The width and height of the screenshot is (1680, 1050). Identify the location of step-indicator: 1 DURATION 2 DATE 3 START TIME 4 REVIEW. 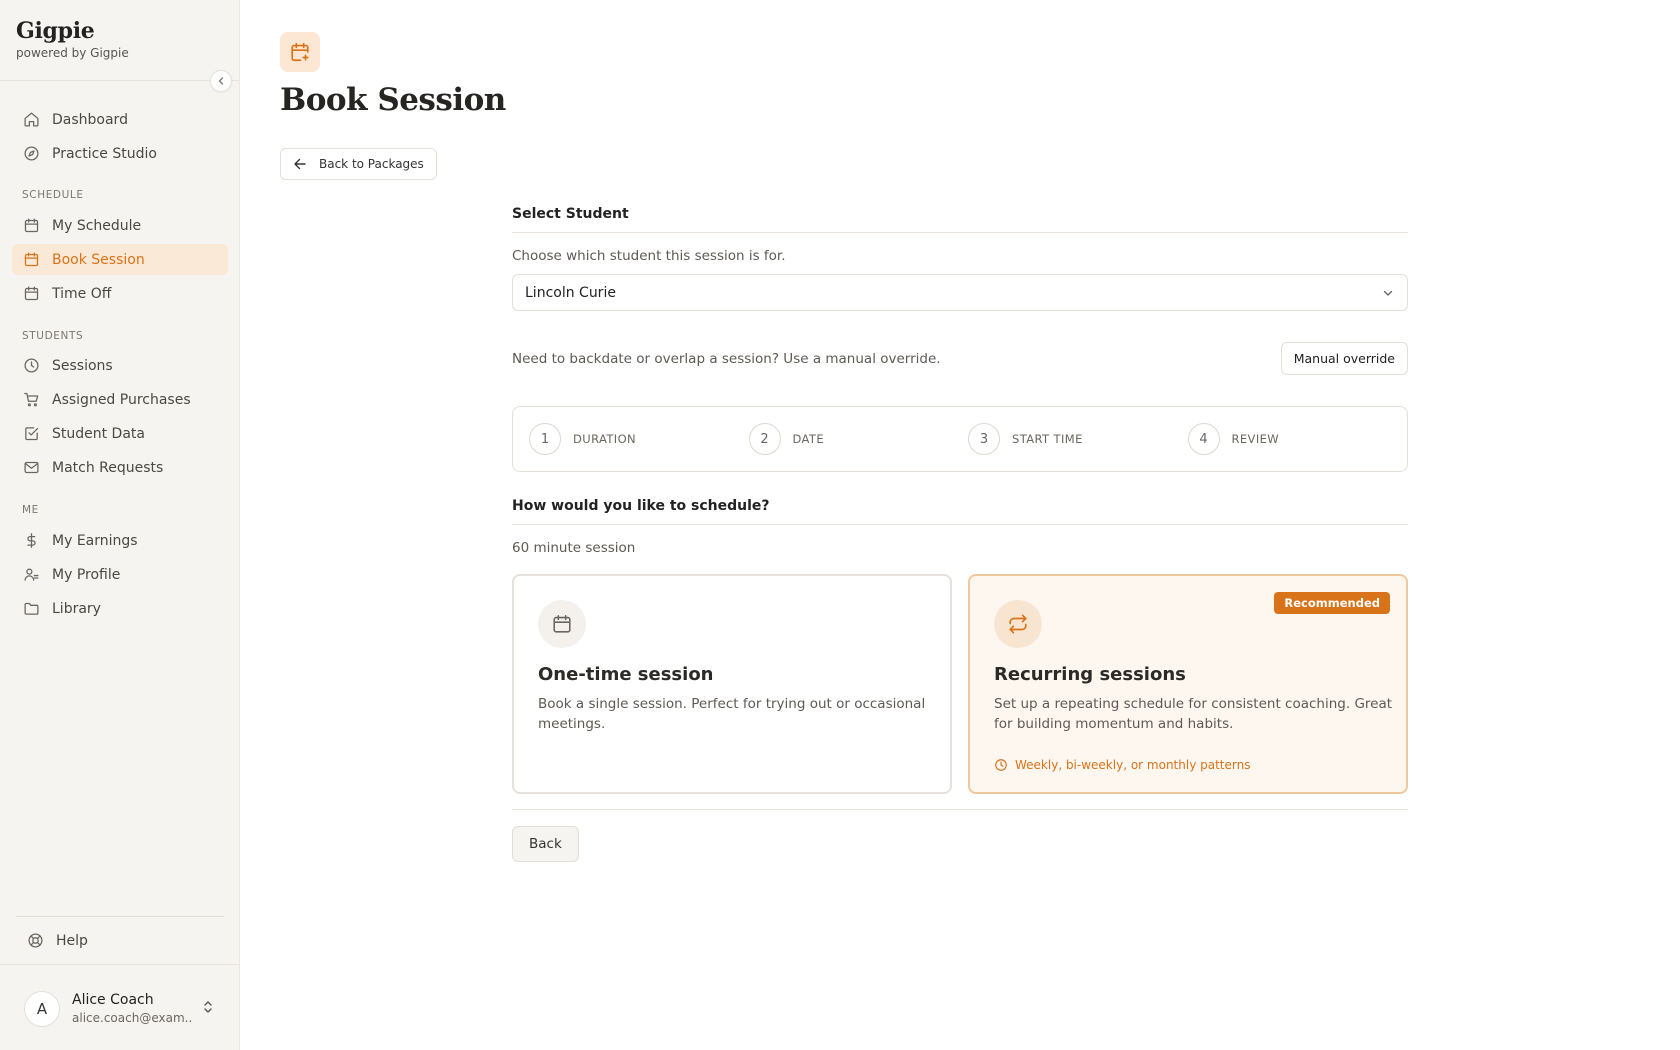
(960, 439).